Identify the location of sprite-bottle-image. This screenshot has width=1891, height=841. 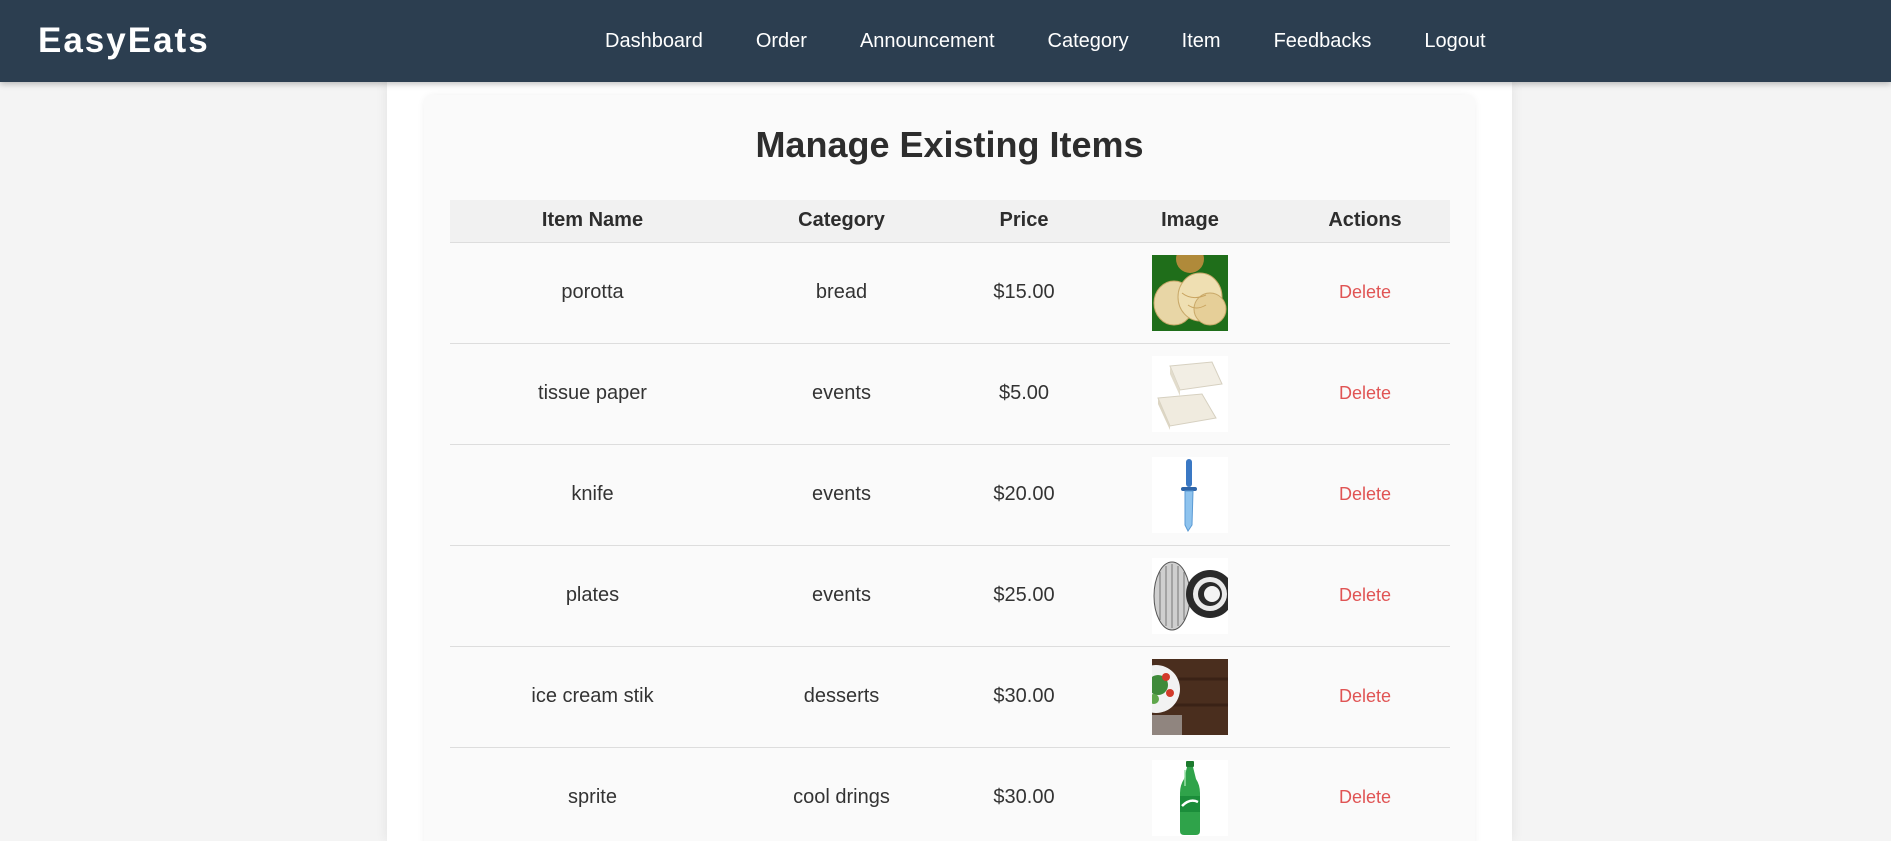
(1190, 797).